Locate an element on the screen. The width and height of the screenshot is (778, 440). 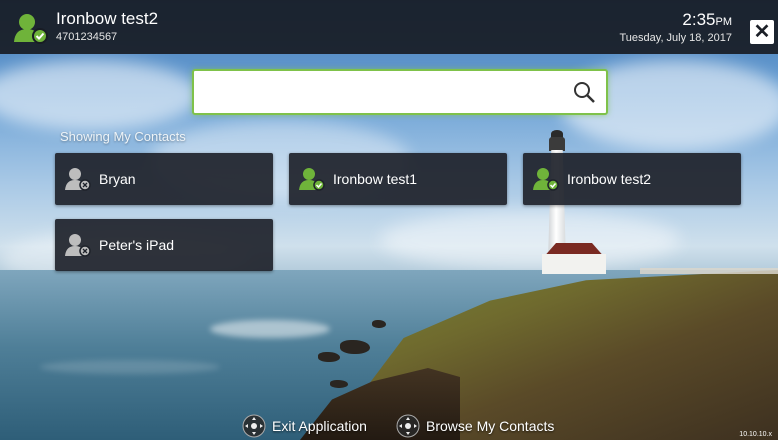
browse-contacts-hint: Browse My Contacts is located at coordinates (475, 426).